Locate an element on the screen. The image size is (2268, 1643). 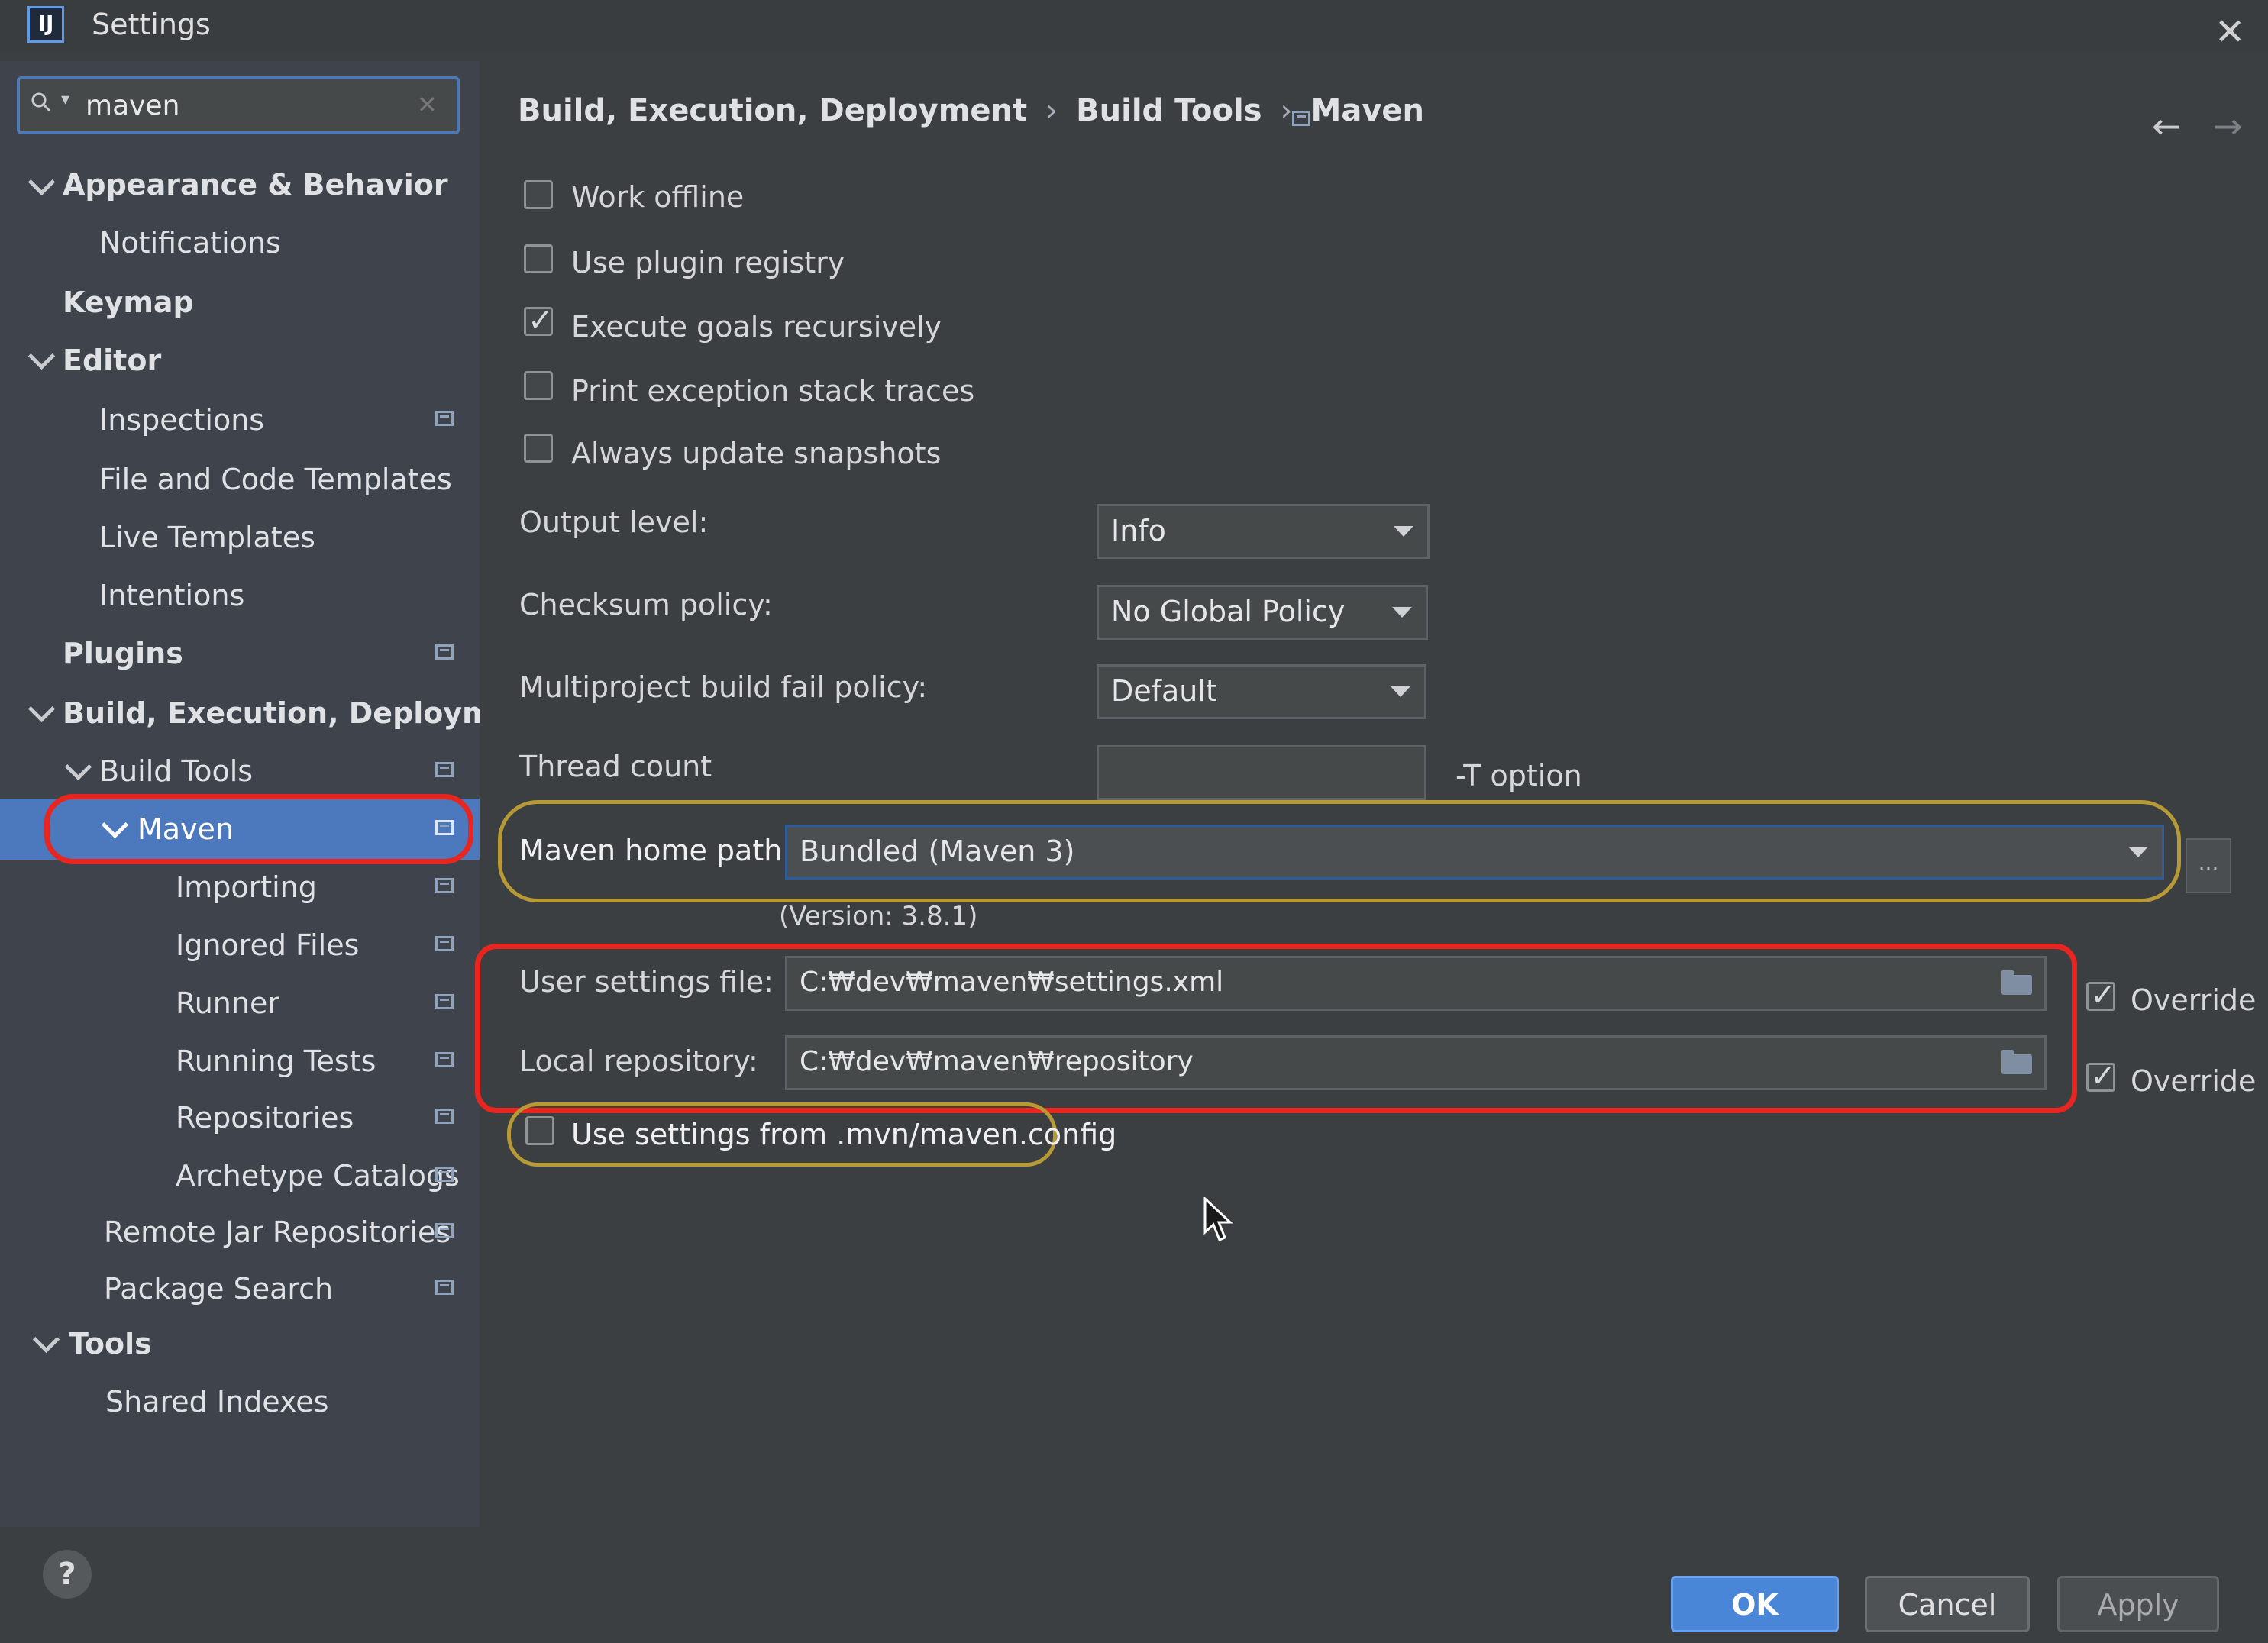
maven-version-text: (Version: 3.8.1) is located at coordinates (879, 916).